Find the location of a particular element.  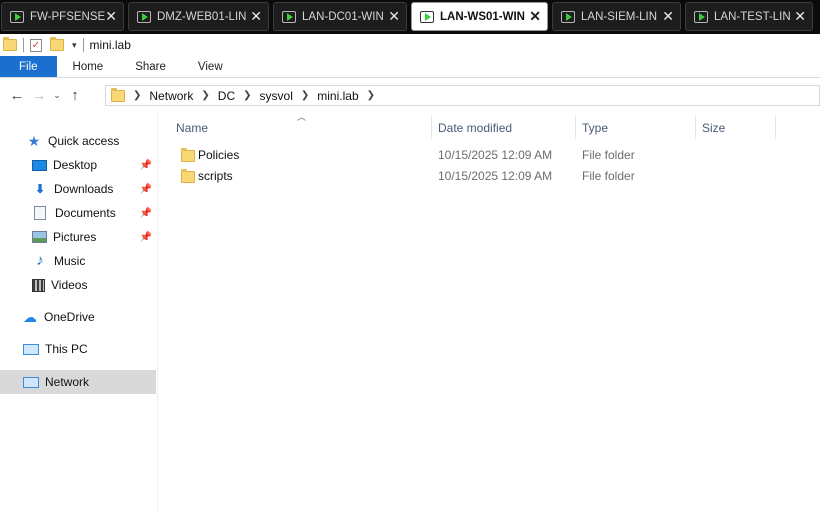

vm-tab-lan-ws01-win: LAN-WS01-WIN ✕ is located at coordinates (479, 16).